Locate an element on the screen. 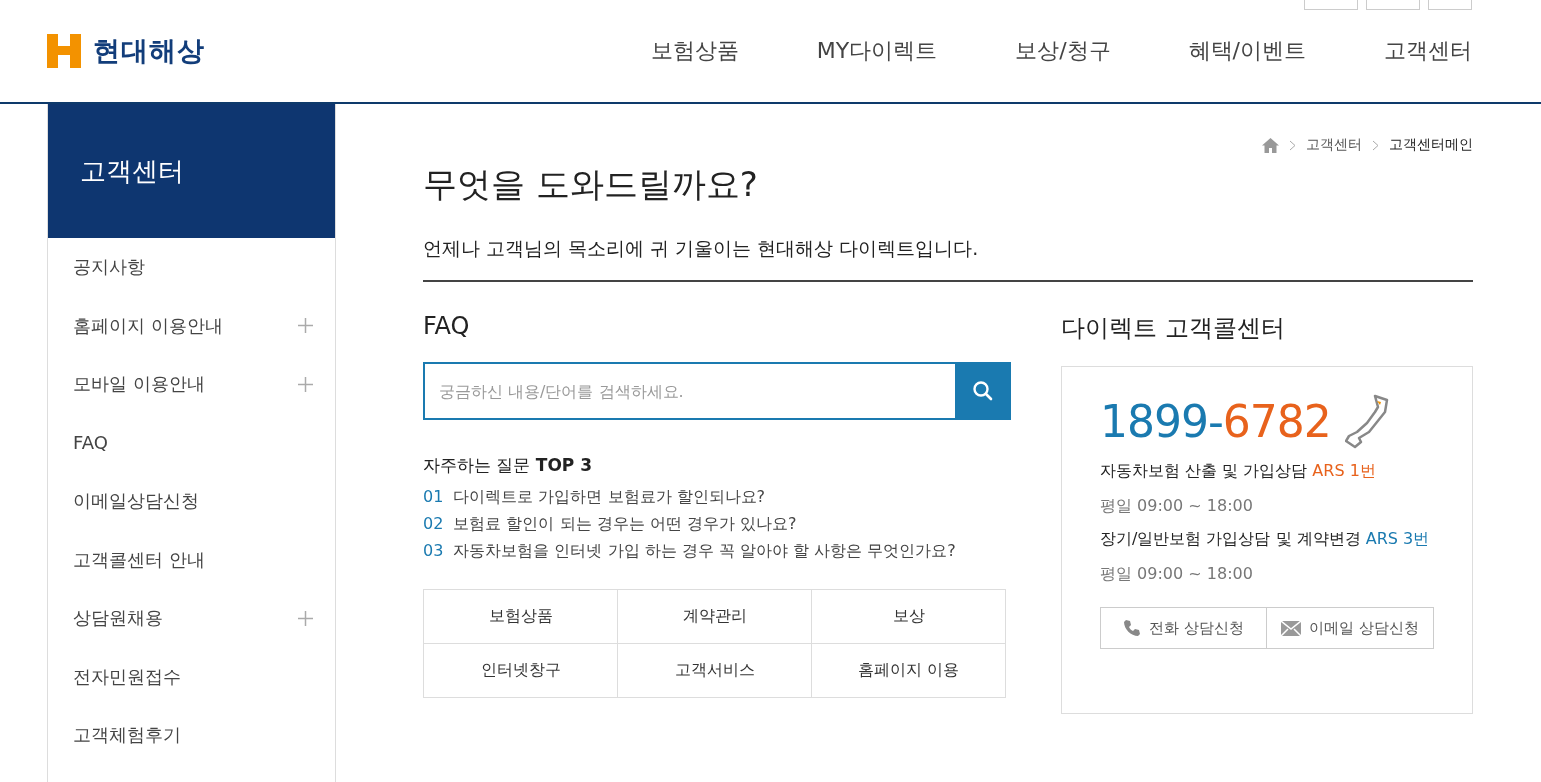 The image size is (1541, 782). search-button is located at coordinates (983, 391).